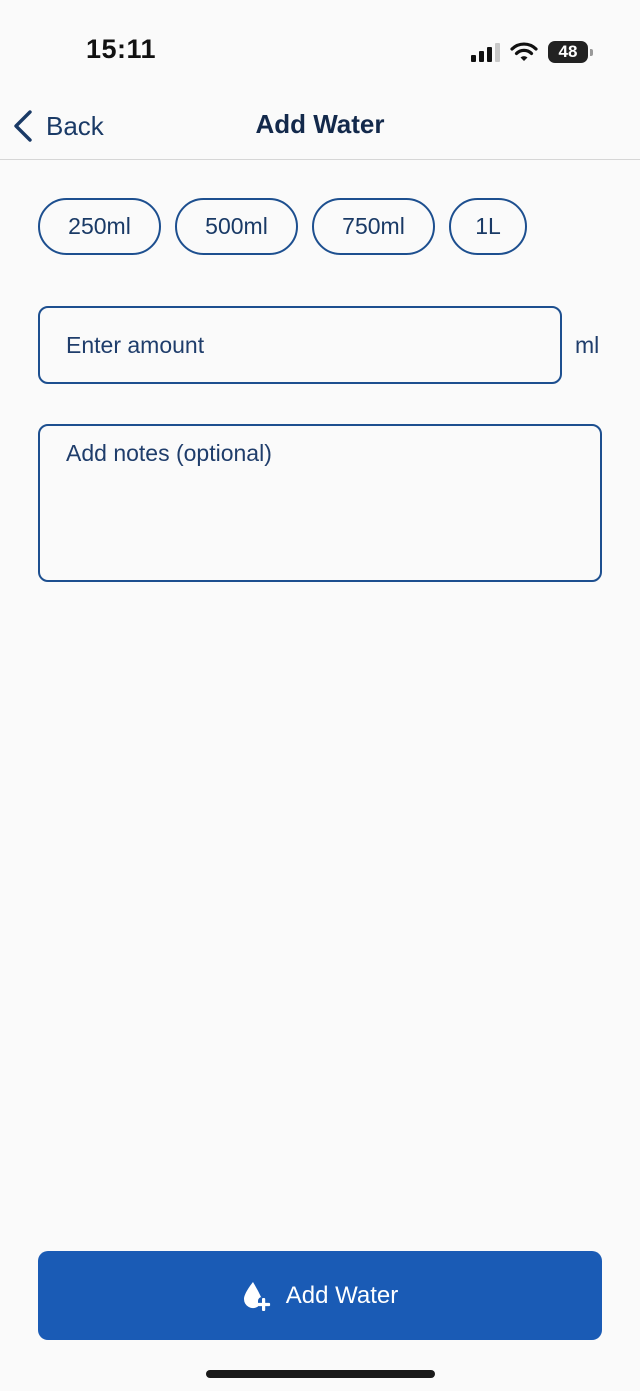  I want to click on preset-750ml-button: 750ml, so click(373, 226).